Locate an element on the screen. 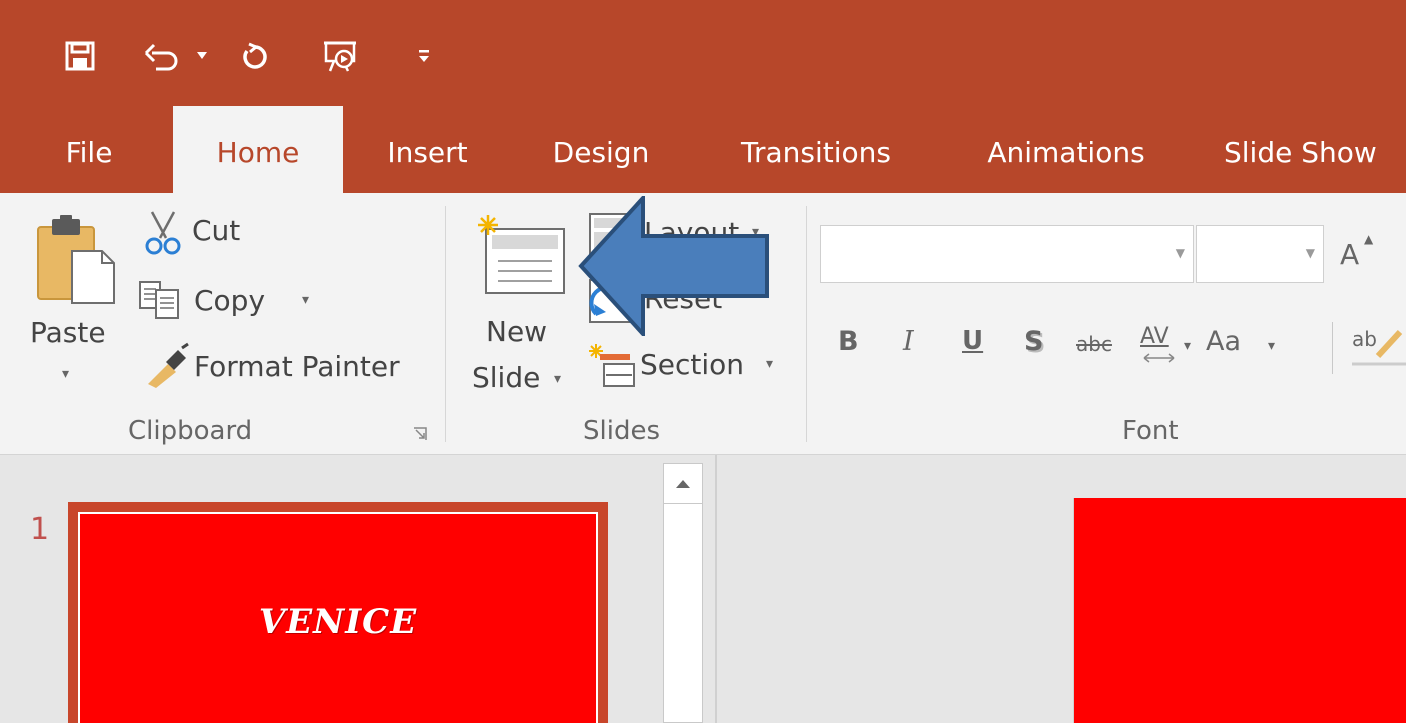 The image size is (1406, 723). tab-animations: Animations is located at coordinates (1066, 149).